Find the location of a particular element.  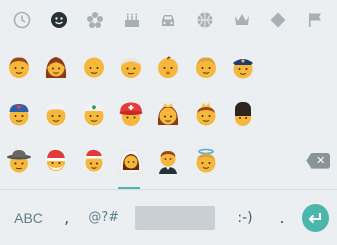

emoji-groom is located at coordinates (168, 161).